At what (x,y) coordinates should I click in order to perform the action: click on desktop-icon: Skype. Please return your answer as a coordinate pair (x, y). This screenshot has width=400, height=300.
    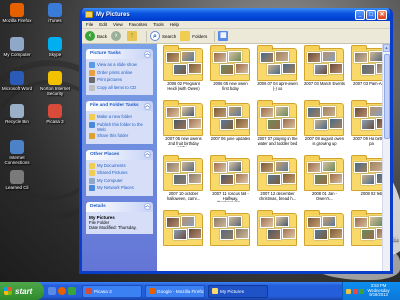
    Looking at the image, I should click on (55, 47).